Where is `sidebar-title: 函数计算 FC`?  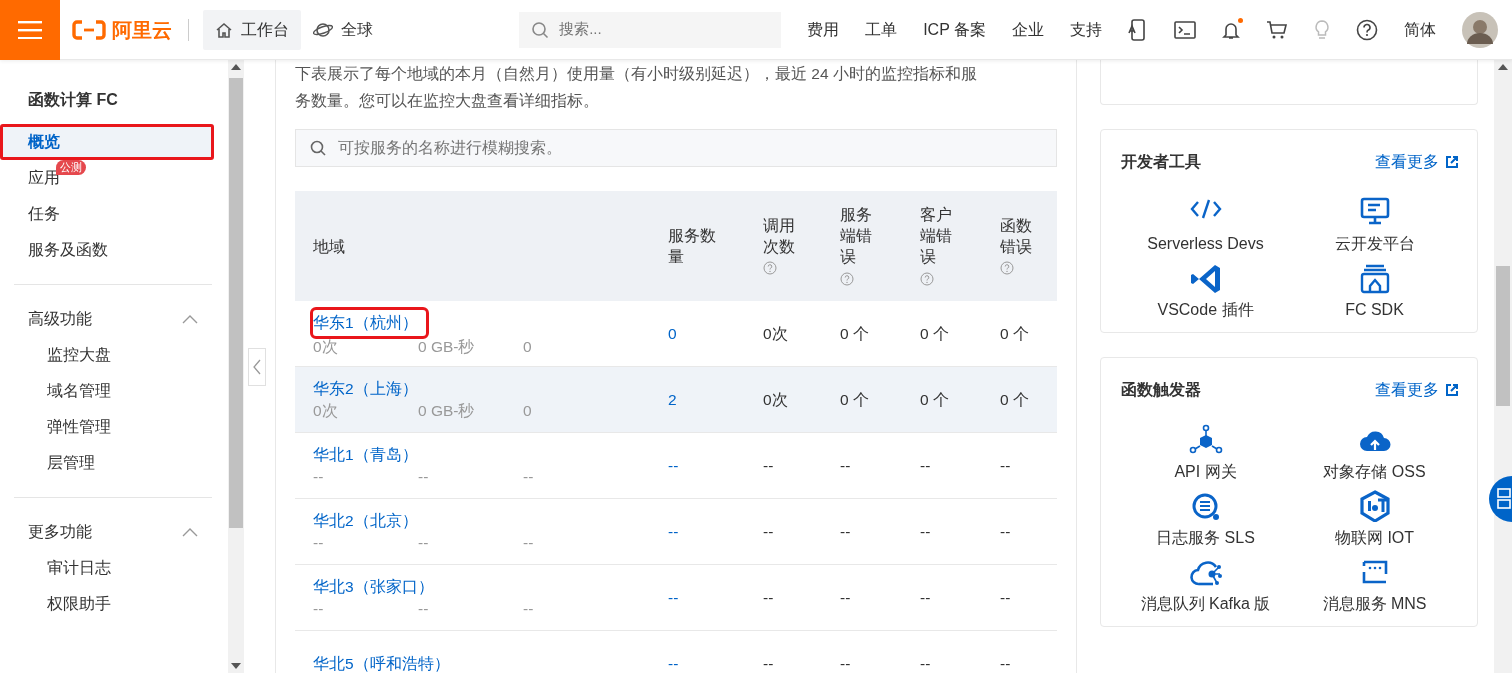 sidebar-title: 函数计算 FC is located at coordinates (73, 100).